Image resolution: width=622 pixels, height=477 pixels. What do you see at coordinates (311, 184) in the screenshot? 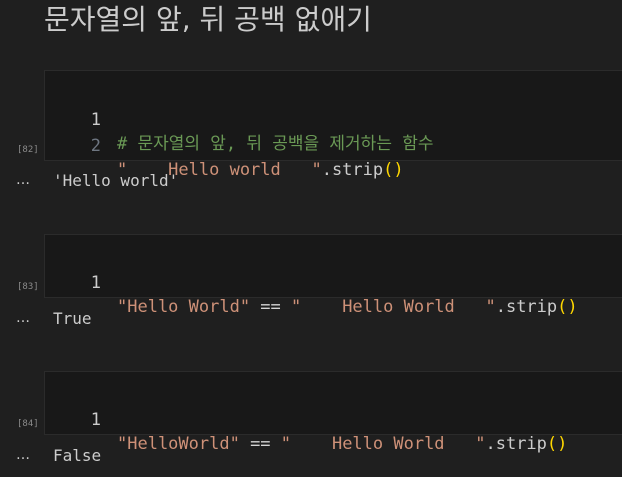
I see `cell-output: … 'Hello world'` at bounding box center [311, 184].